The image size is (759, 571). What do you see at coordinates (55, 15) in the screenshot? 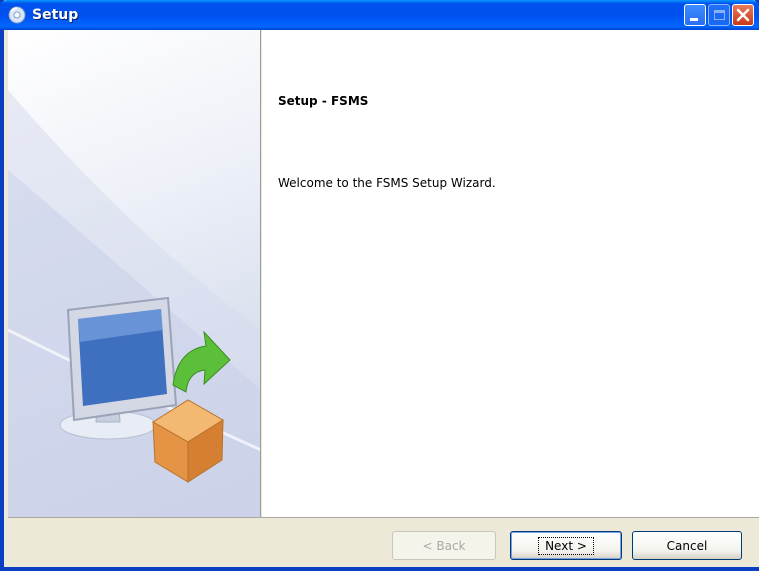
I see `window-title: Setup` at bounding box center [55, 15].